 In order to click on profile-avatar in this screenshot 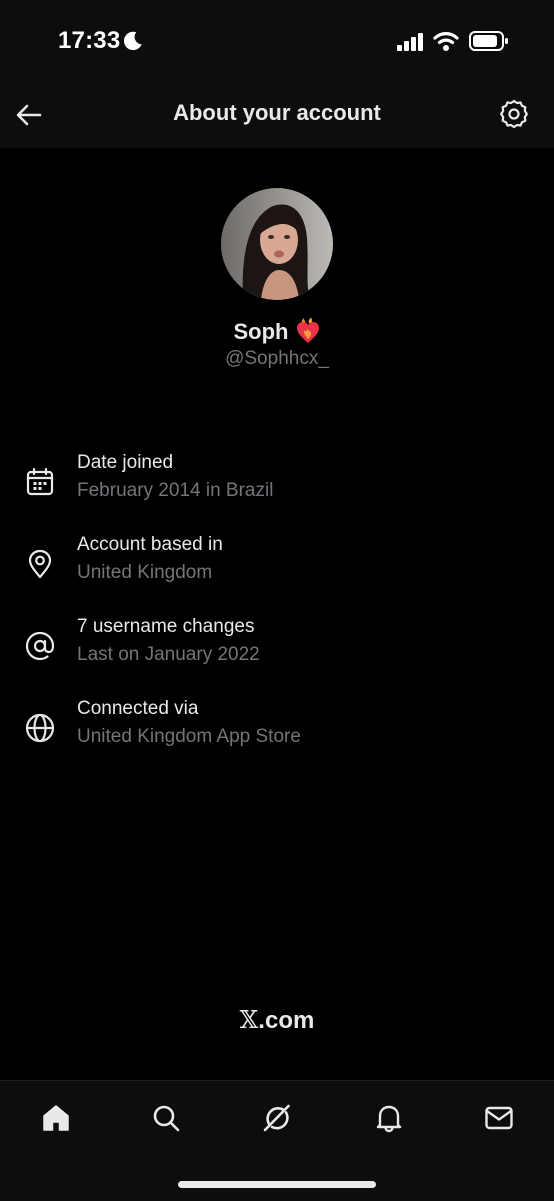, I will do `click(277, 244)`.